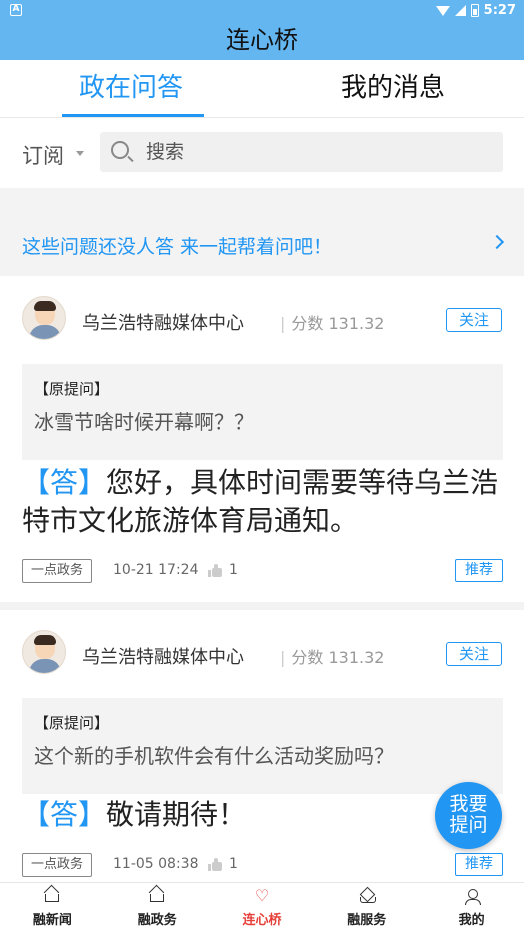 The image size is (524, 932). I want to click on search-row: 订阅, so click(262, 153).